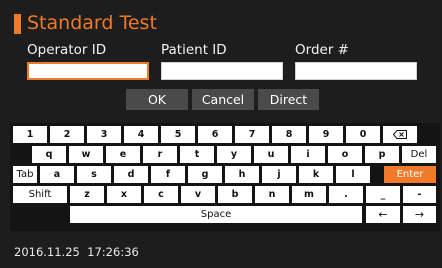  I want to click on key-1: 1, so click(30, 134).